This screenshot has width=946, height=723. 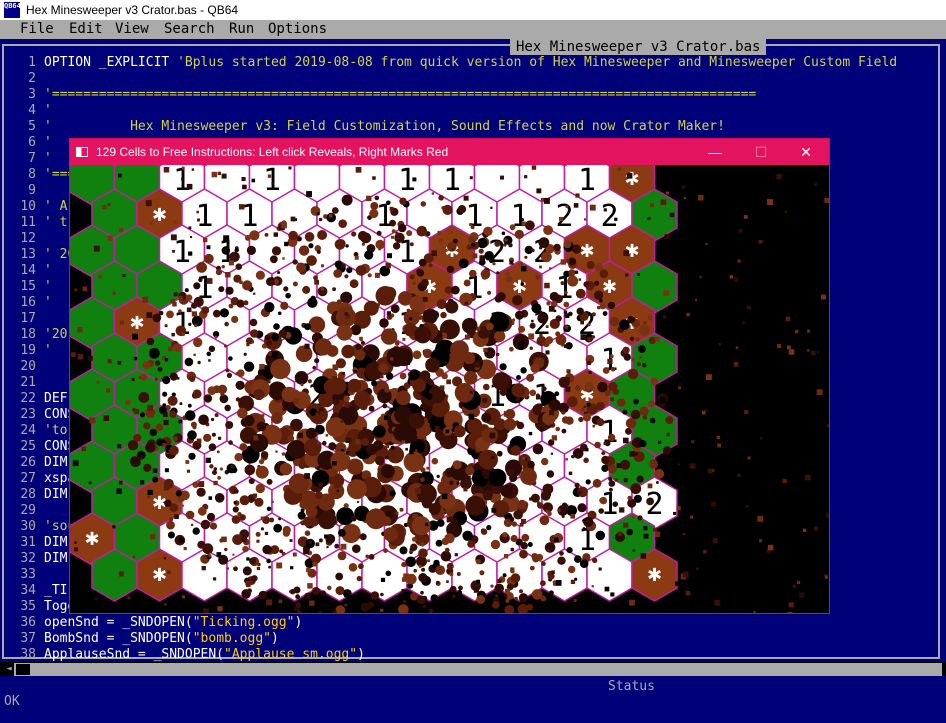 I want to click on status-message: OK, so click(x=12, y=701).